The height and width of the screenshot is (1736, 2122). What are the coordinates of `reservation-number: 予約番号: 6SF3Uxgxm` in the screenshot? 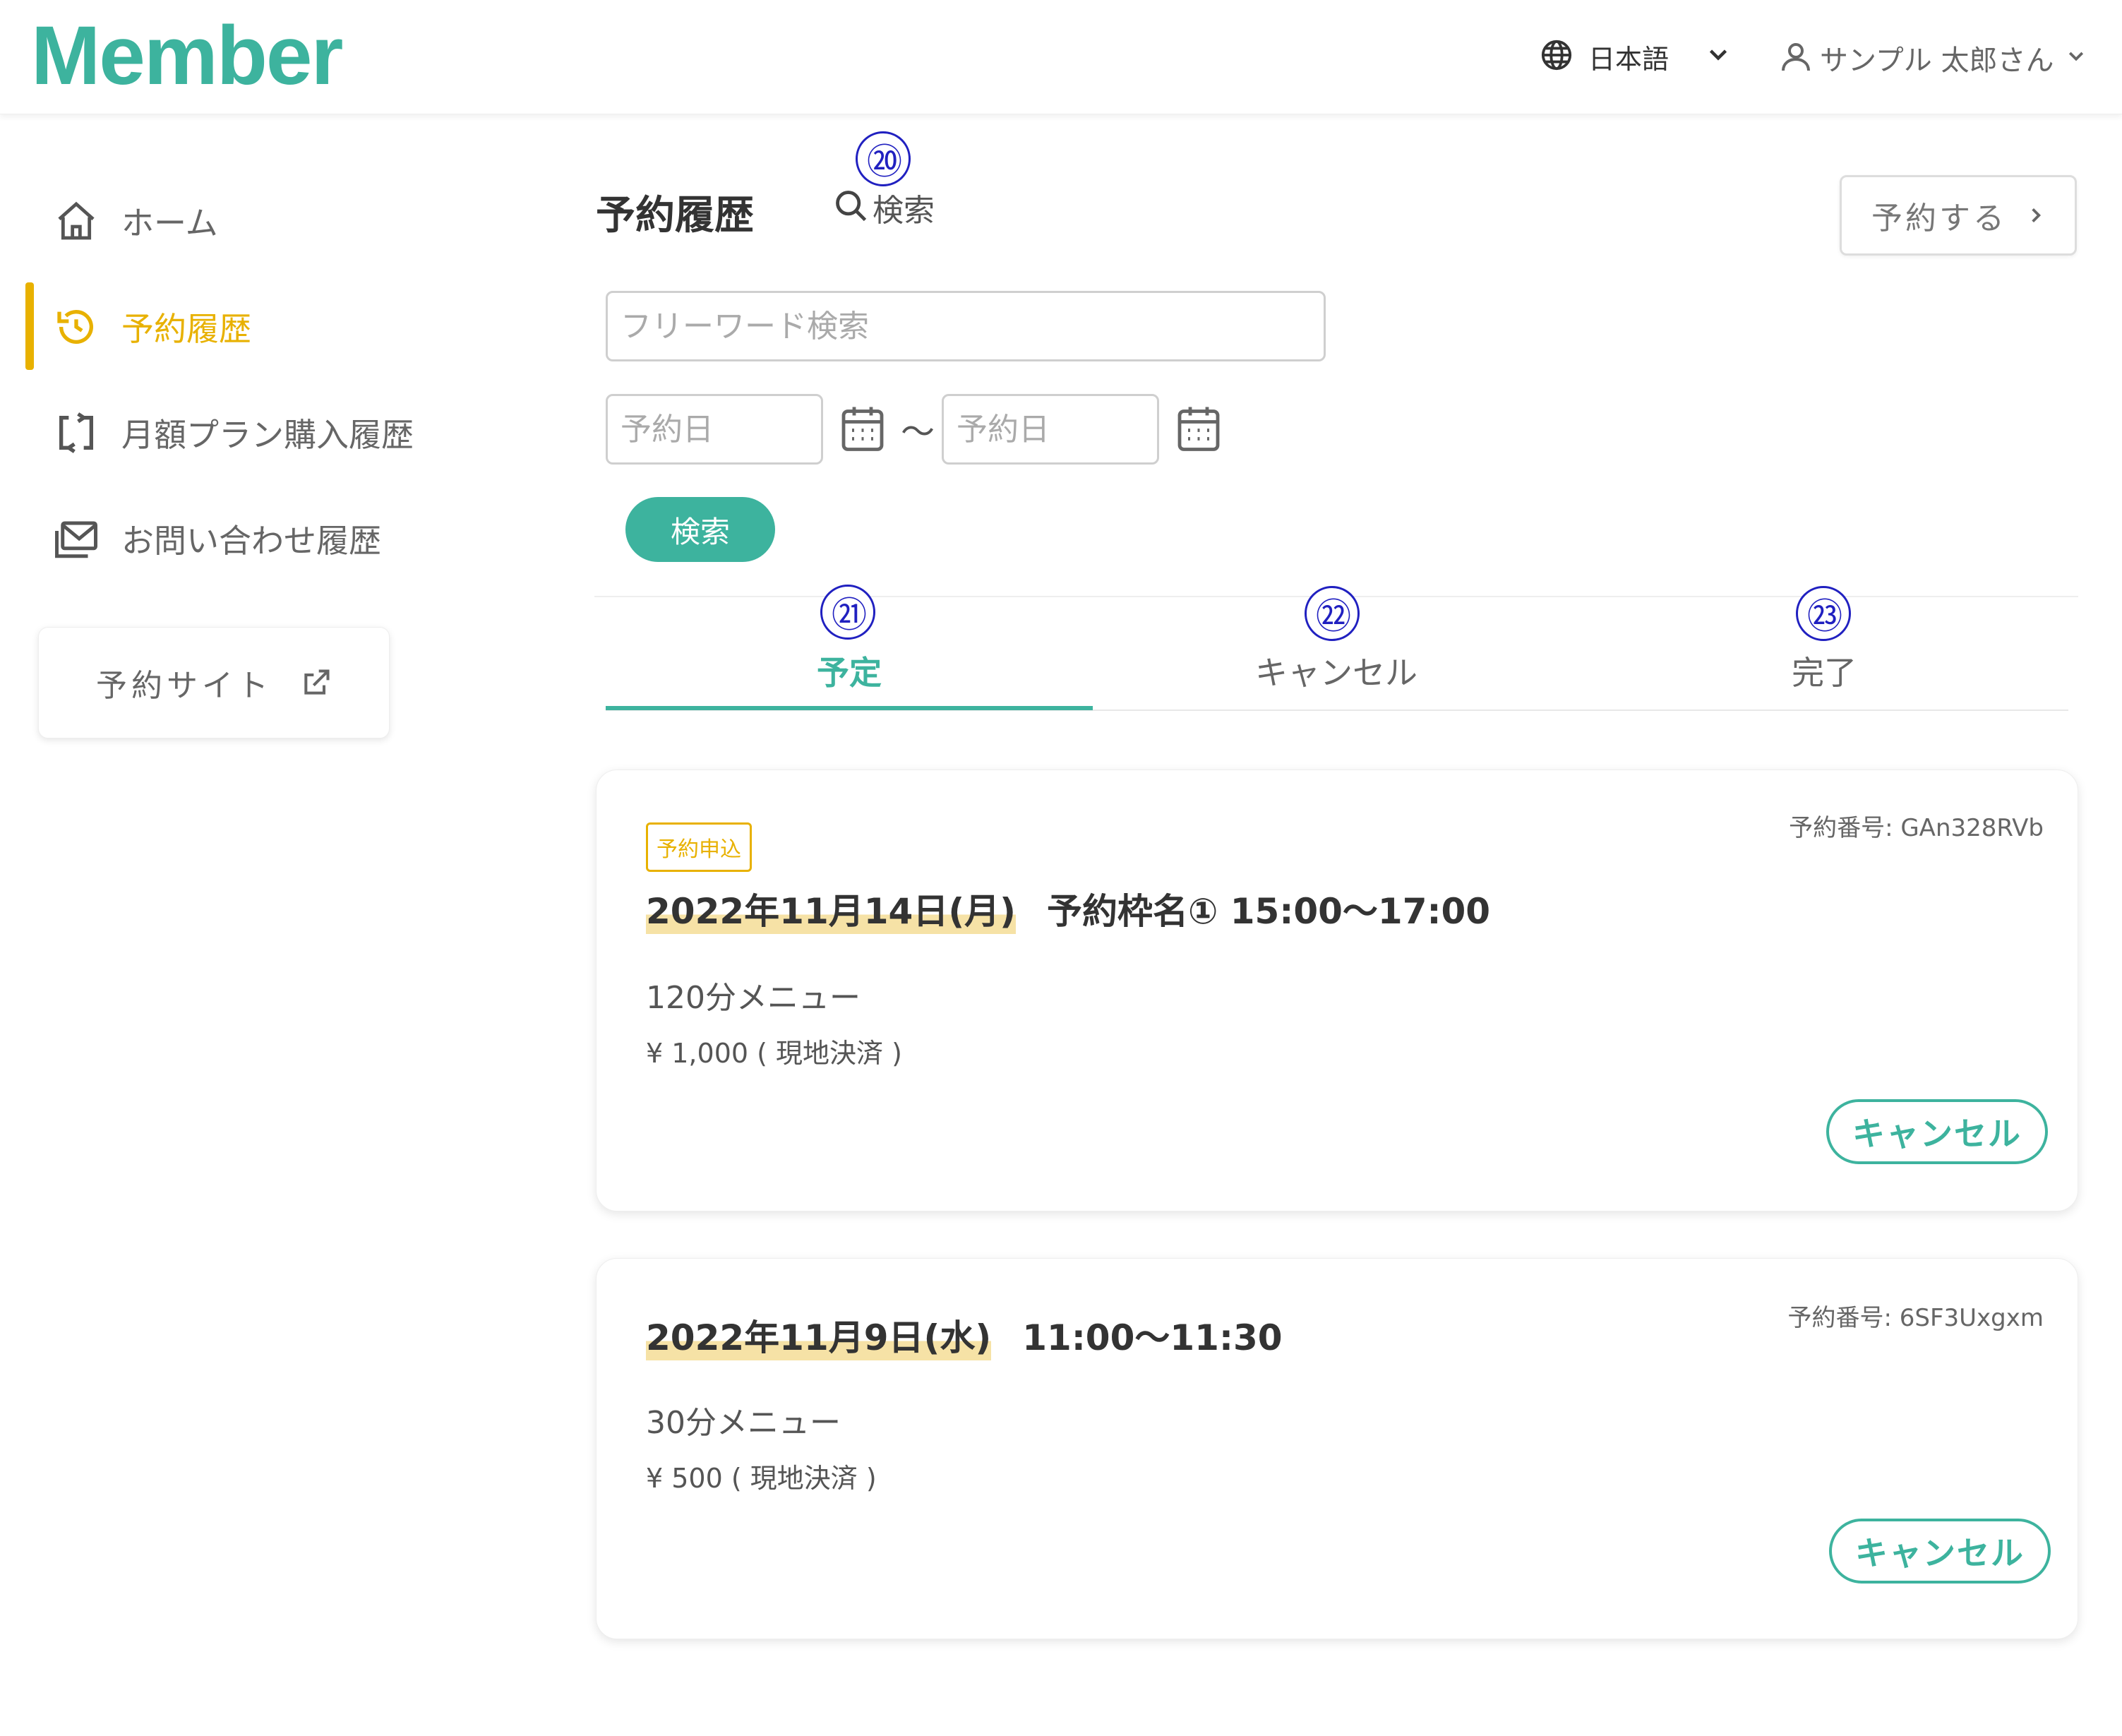 It's located at (1915, 1318).